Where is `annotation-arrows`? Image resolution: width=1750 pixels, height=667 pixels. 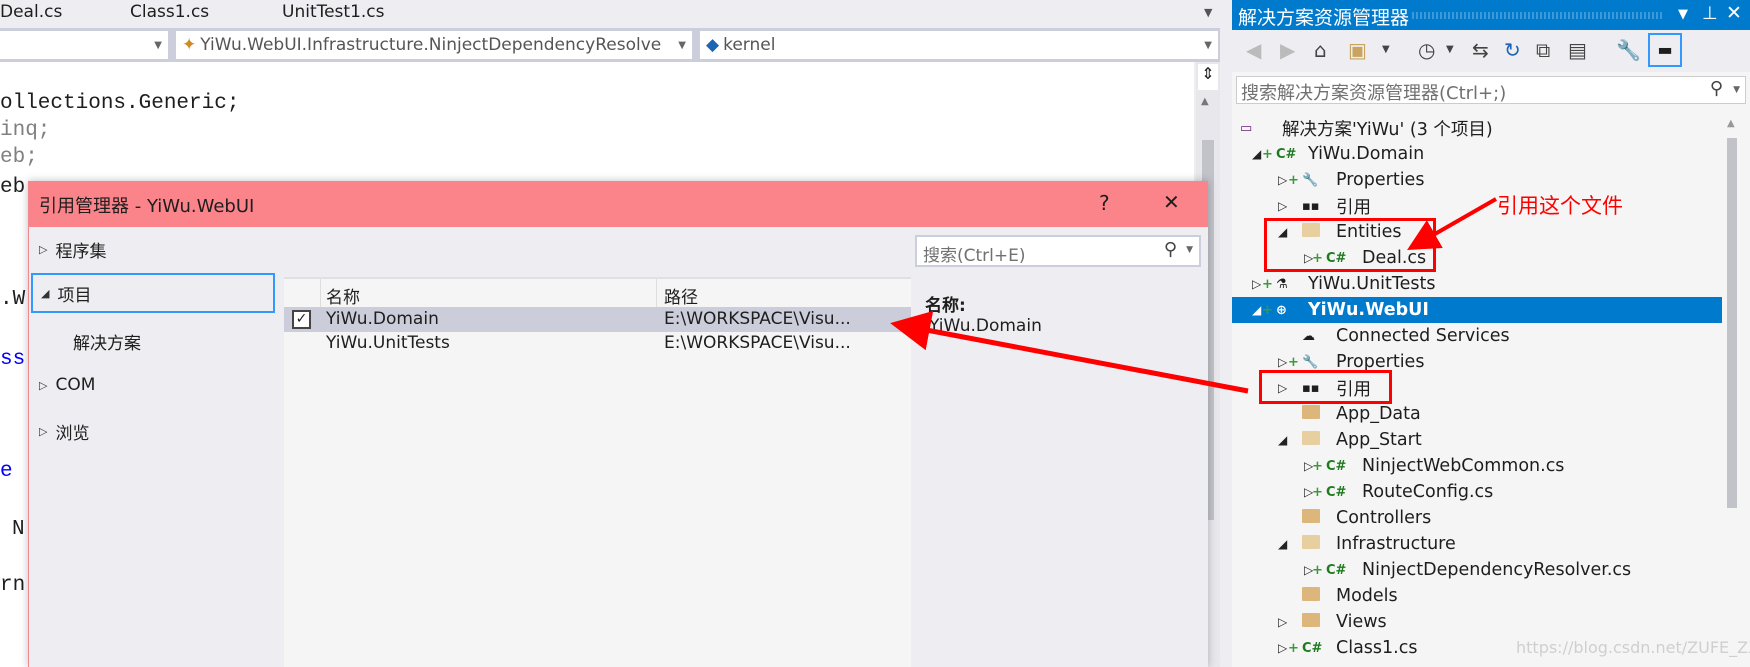
annotation-arrows is located at coordinates (1193, 295).